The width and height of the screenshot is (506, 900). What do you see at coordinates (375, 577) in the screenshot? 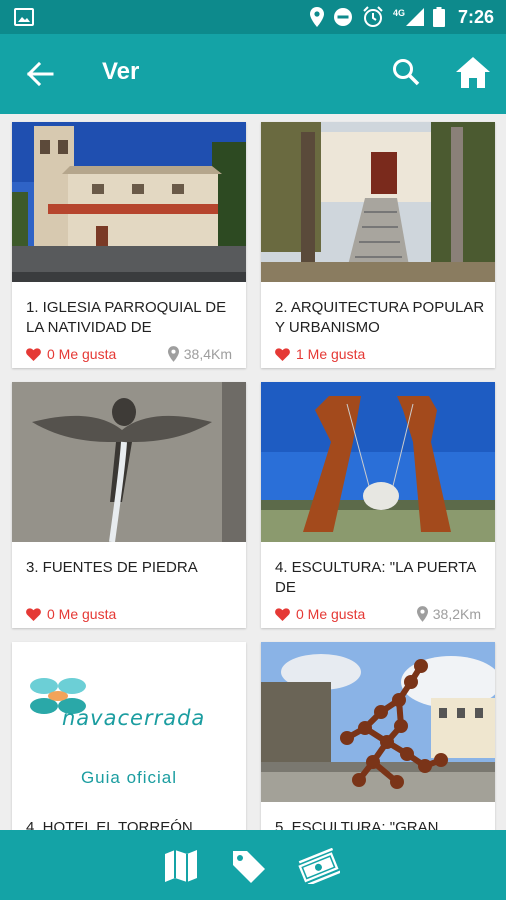
I see `place-title: 4. ESCULTURA: "LA PUERTA DE` at bounding box center [375, 577].